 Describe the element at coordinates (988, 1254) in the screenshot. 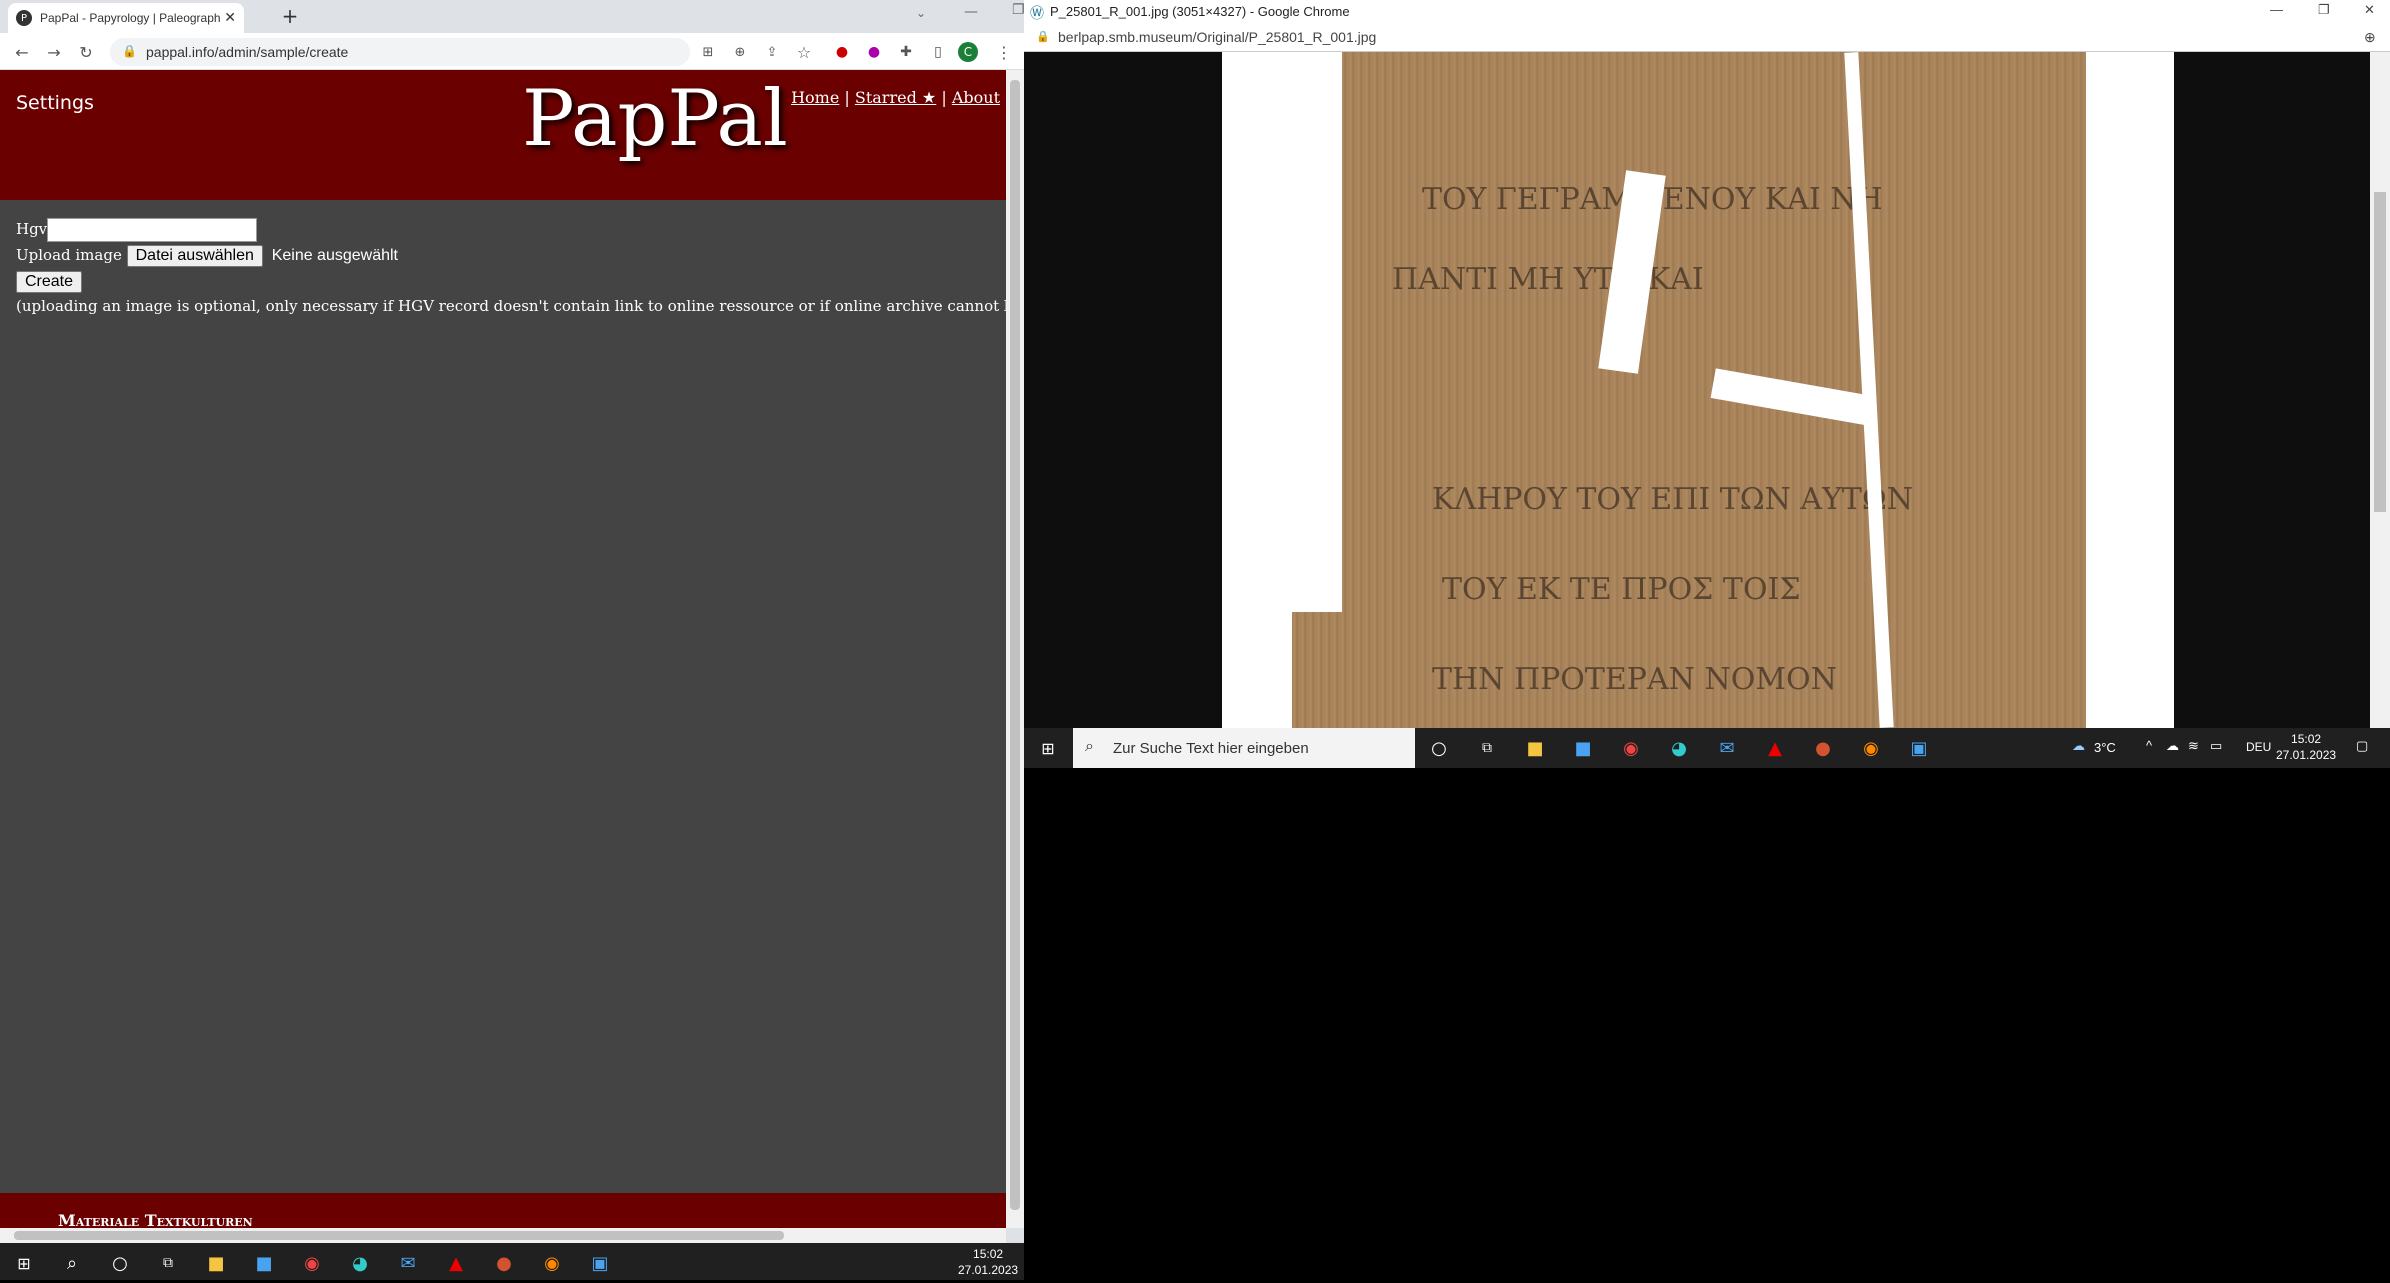

I see `clock-time: 15:02` at that location.